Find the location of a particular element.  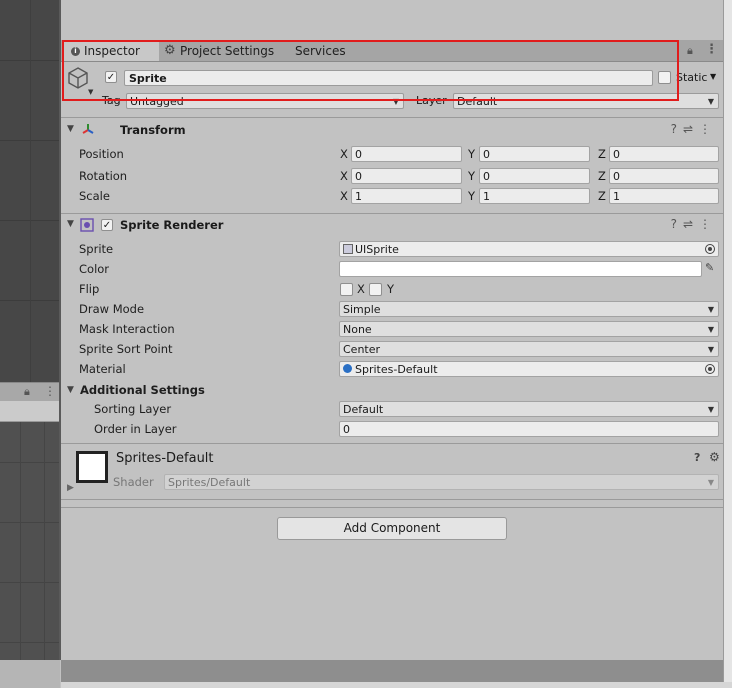

scale-y-field: 1 is located at coordinates (534, 196).